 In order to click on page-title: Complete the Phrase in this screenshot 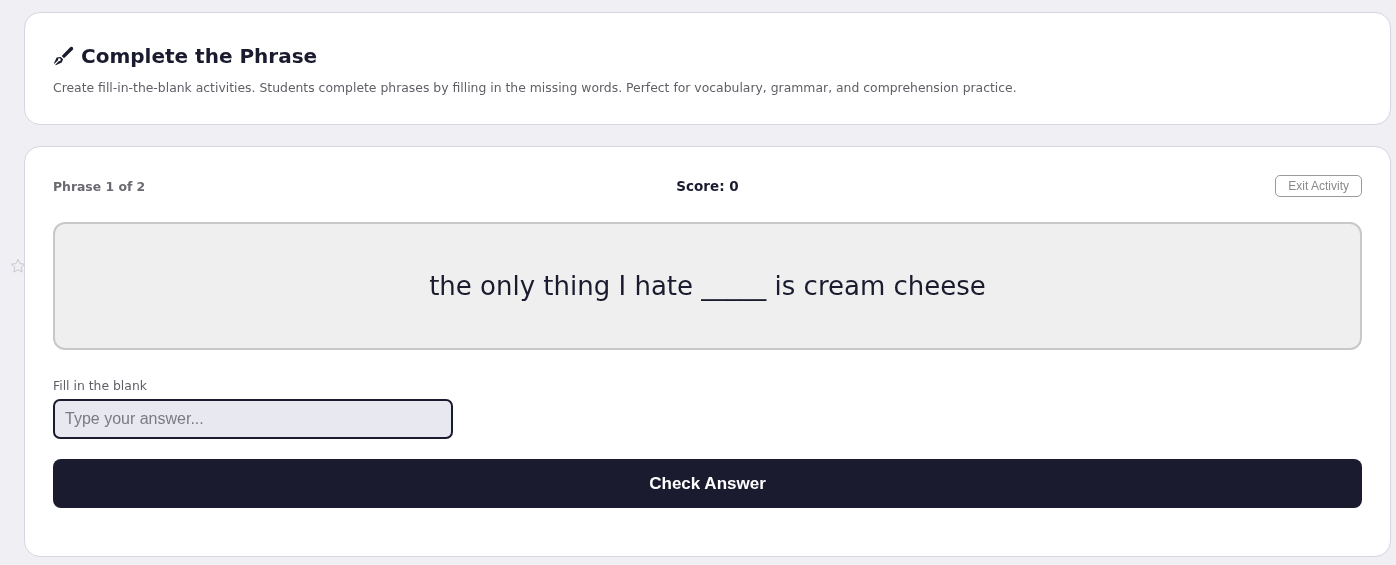, I will do `click(199, 56)`.